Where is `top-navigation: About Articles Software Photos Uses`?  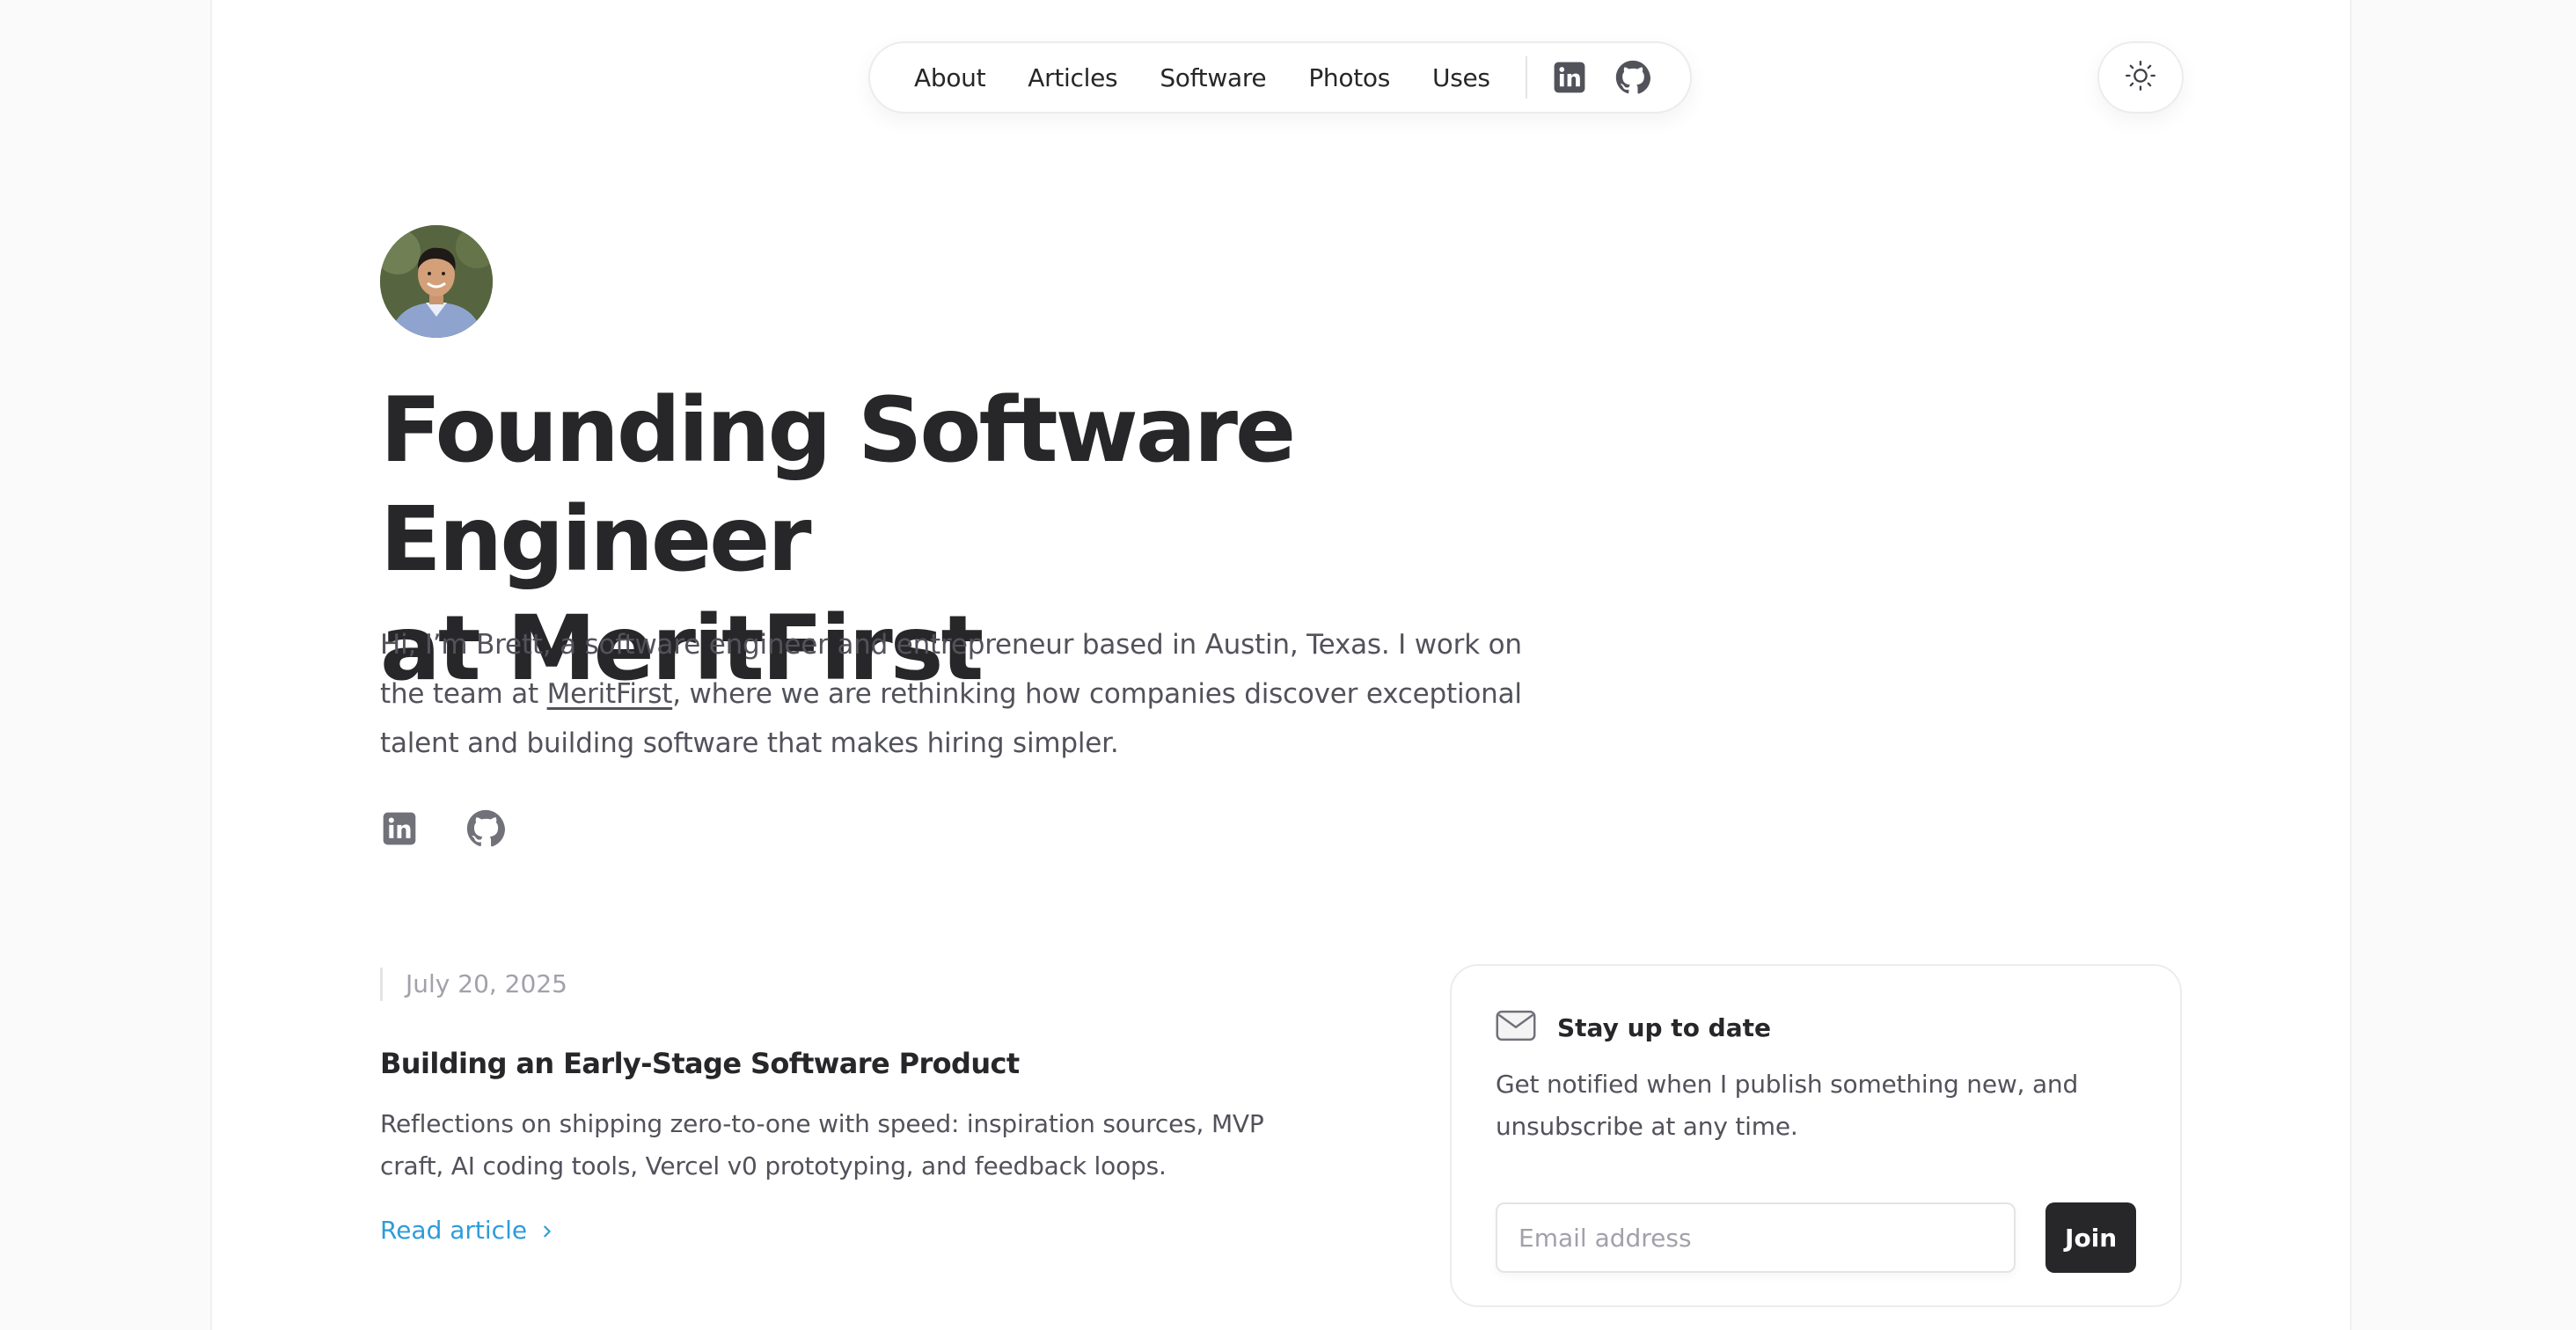 top-navigation: About Articles Software Photos Uses is located at coordinates (1280, 77).